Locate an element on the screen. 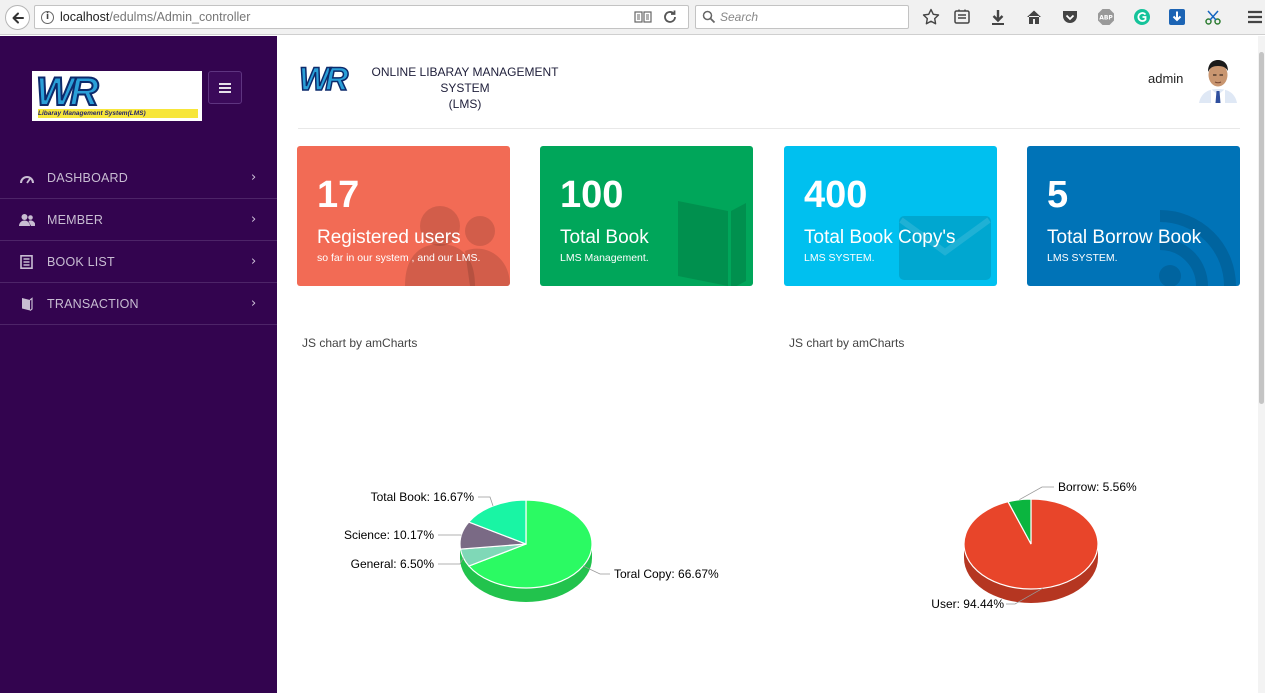 The height and width of the screenshot is (693, 1265). info-icon: i is located at coordinates (47, 17).